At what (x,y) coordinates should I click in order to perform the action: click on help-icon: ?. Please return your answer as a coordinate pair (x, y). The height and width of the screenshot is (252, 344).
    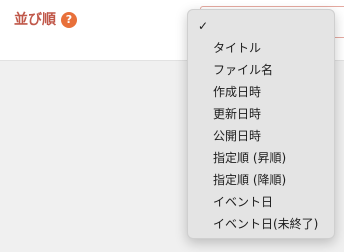
    Looking at the image, I should click on (69, 20).